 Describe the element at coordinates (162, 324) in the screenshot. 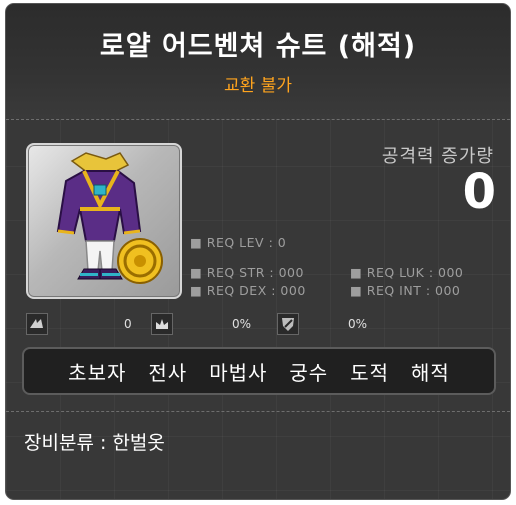

I see `crown-icon` at that location.